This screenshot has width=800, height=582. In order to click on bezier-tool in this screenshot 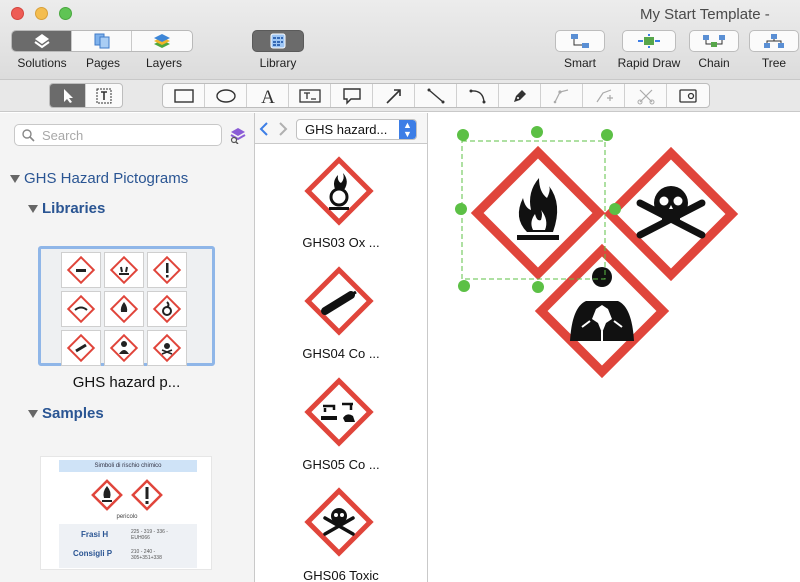, I will do `click(562, 95)`.